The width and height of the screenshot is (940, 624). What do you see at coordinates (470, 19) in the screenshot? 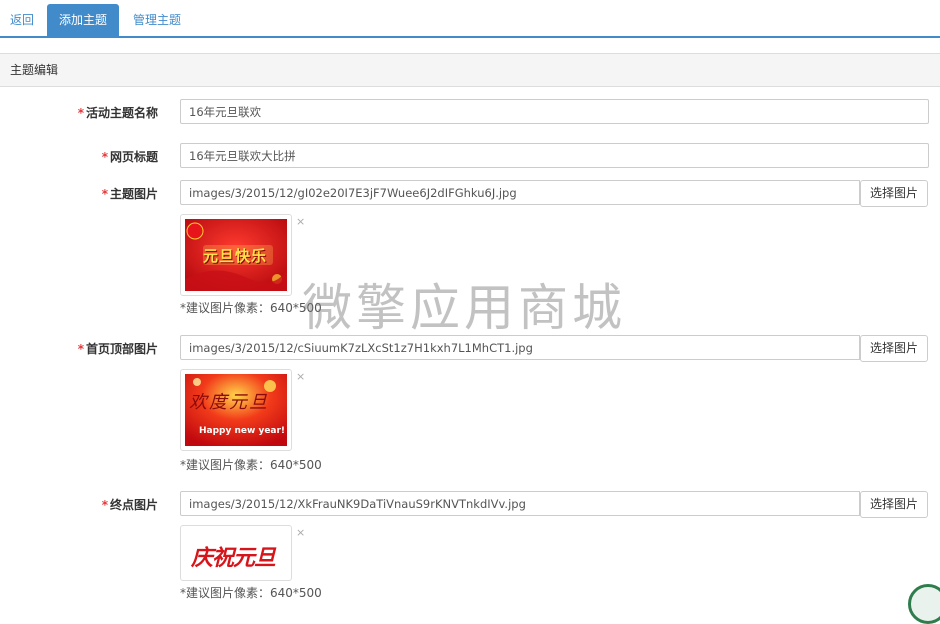
I see `tab-bar: 返回 添加主题 管理主题` at bounding box center [470, 19].